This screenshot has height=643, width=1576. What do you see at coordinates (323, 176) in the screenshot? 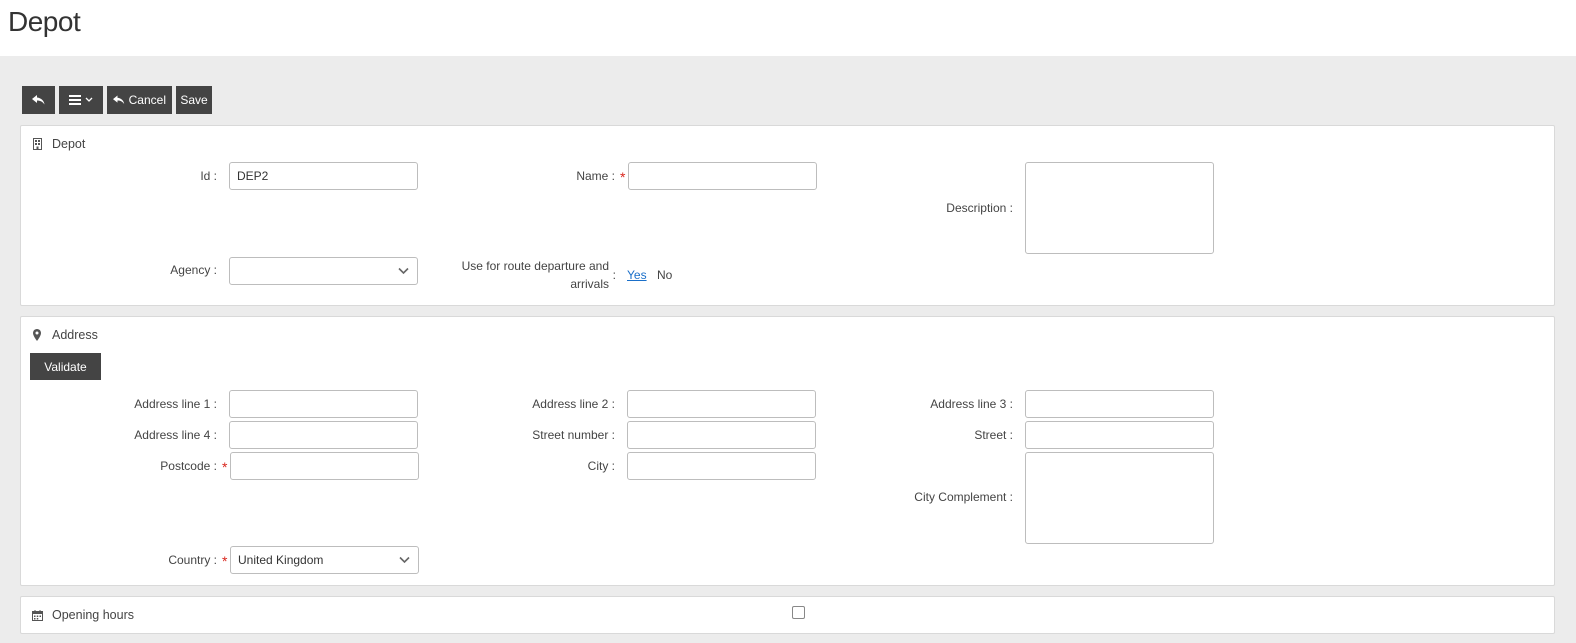
I see `id-input` at bounding box center [323, 176].